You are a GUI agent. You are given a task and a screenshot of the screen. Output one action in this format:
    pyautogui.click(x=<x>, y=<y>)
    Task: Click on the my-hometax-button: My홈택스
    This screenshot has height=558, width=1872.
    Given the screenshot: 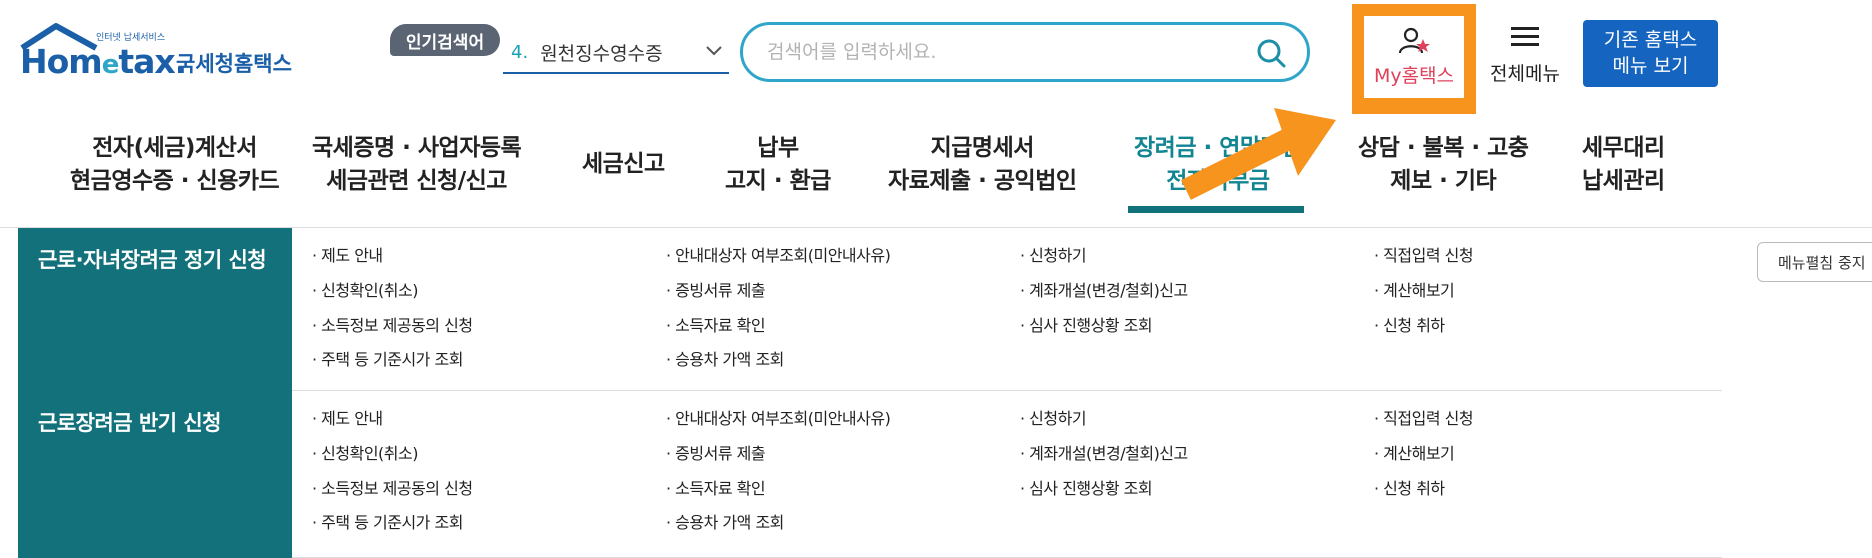 What is the action you would take?
    pyautogui.click(x=1414, y=57)
    